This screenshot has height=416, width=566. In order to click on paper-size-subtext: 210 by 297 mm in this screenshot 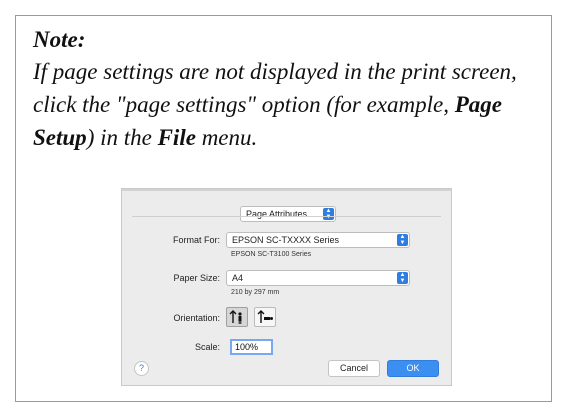, I will do `click(255, 292)`.